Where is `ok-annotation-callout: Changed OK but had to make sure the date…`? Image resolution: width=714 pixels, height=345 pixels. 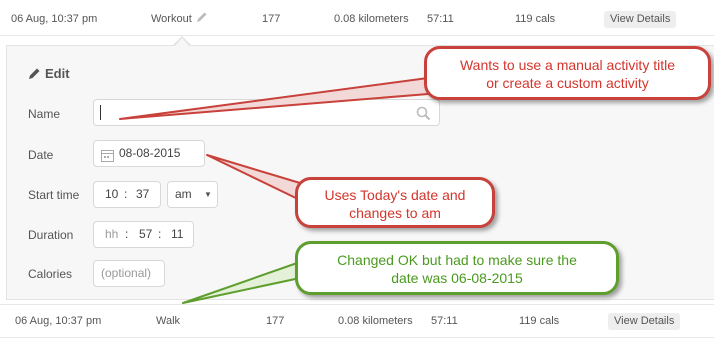 ok-annotation-callout: Changed OK but had to make sure the date… is located at coordinates (457, 268).